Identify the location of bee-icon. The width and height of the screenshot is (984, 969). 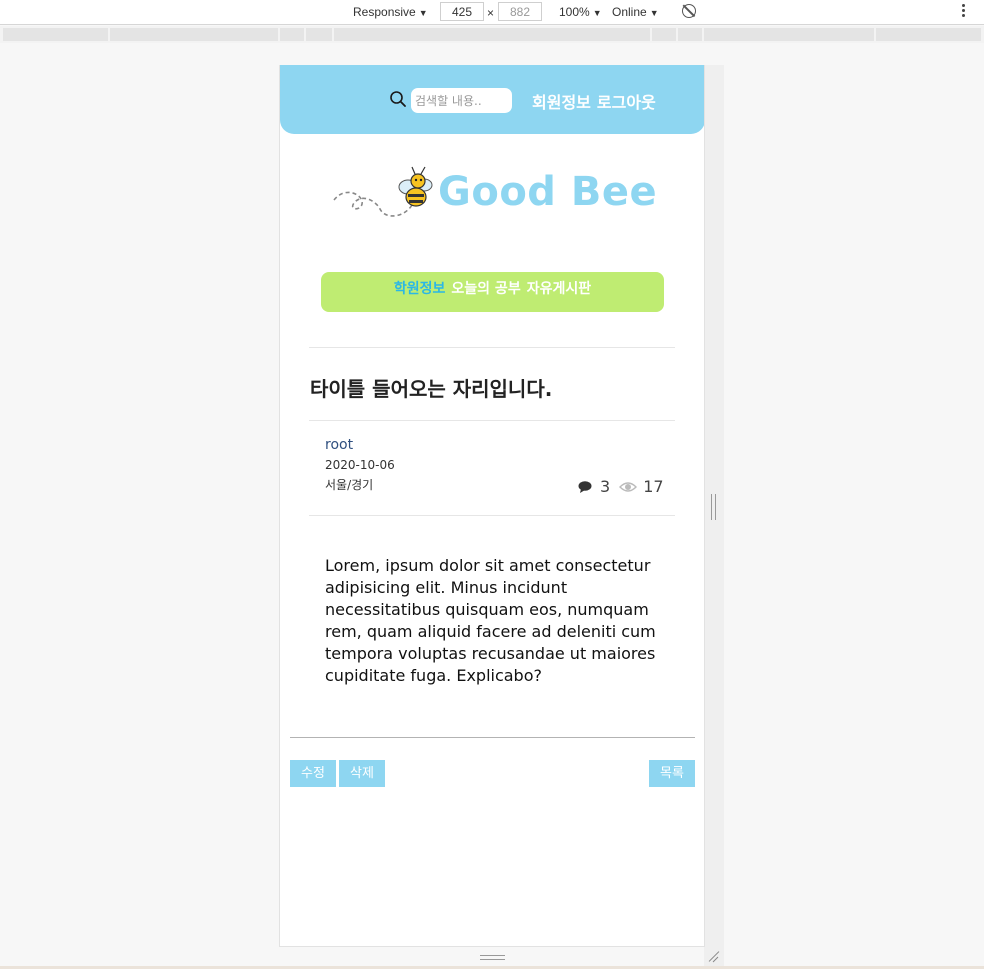
(383, 191).